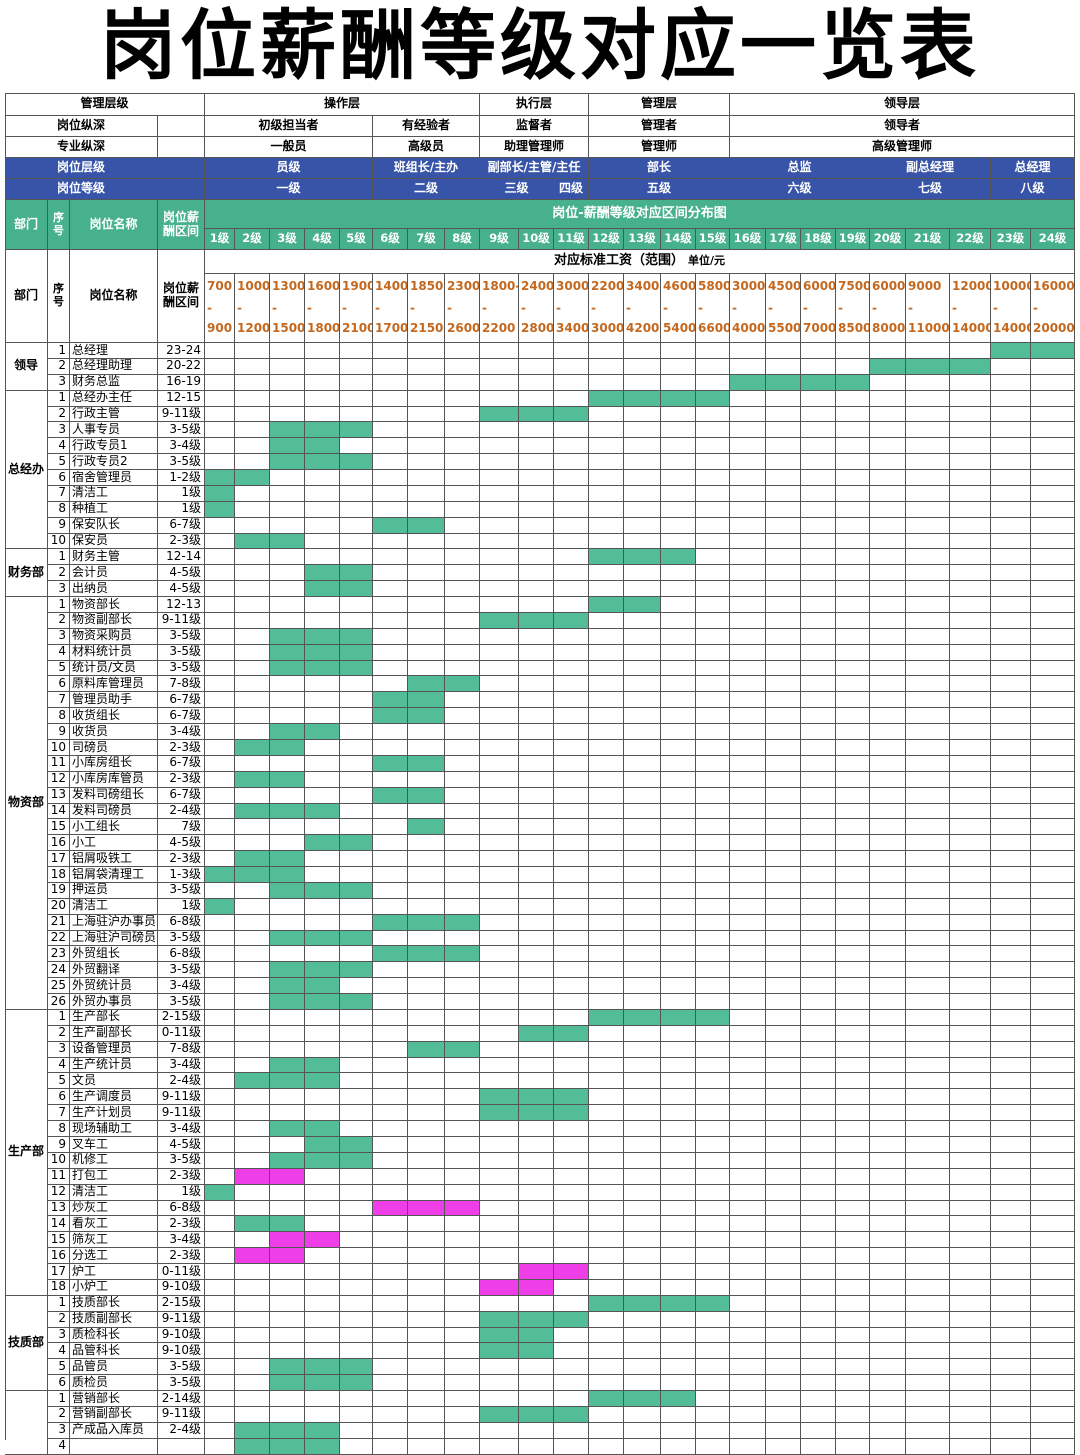  What do you see at coordinates (412, 308) in the screenshot?
I see `wage-dash: -` at bounding box center [412, 308].